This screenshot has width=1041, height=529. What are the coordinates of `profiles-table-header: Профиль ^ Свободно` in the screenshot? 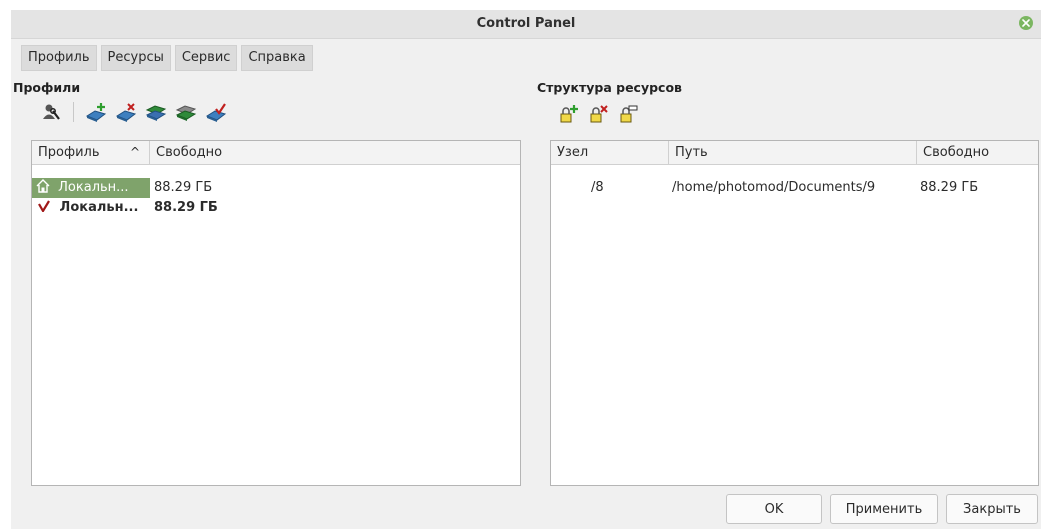 It's located at (276, 153).